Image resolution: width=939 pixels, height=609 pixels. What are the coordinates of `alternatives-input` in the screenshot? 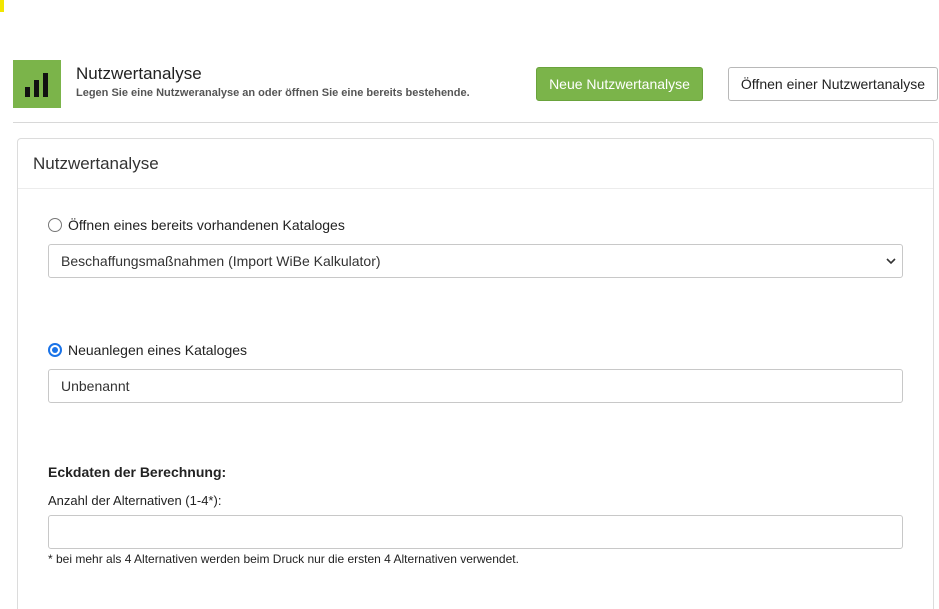 It's located at (475, 532).